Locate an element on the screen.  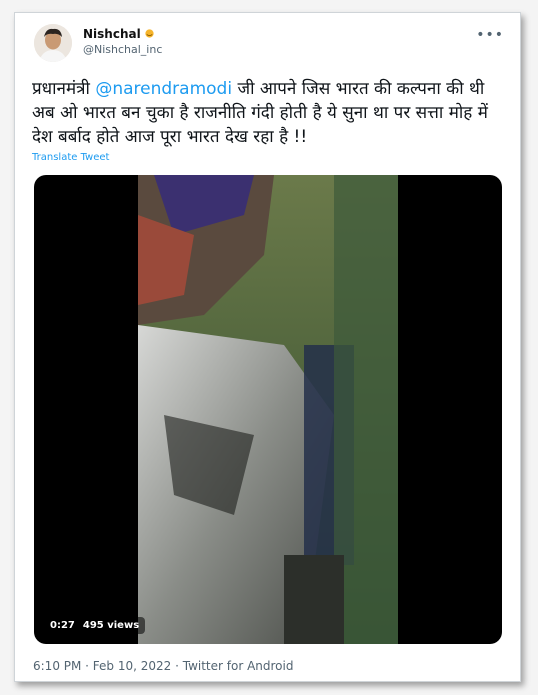
avatar-image is located at coordinates (53, 43).